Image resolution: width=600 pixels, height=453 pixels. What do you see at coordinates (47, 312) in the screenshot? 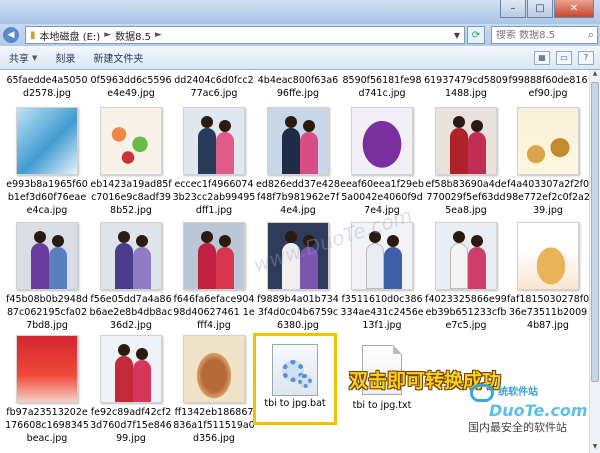
I see `file-name: f45b08b0b2948d87c062195cfa027bd8.jpg` at bounding box center [47, 312].